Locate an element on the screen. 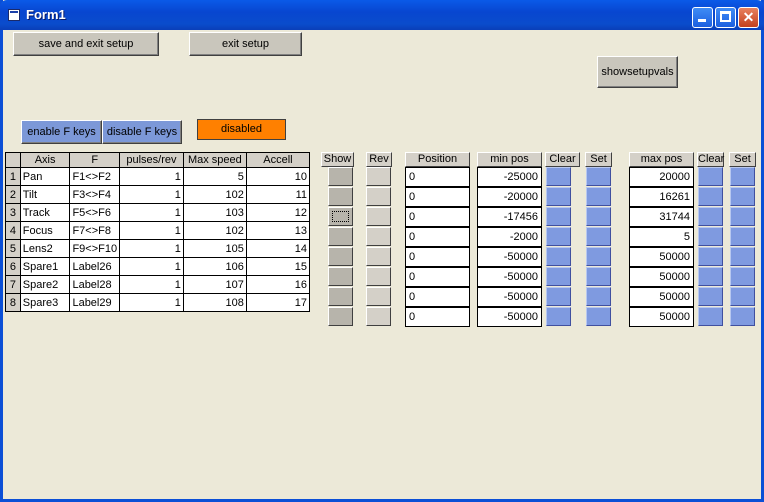  disable-f-keys-button: disable F keys is located at coordinates (142, 132).